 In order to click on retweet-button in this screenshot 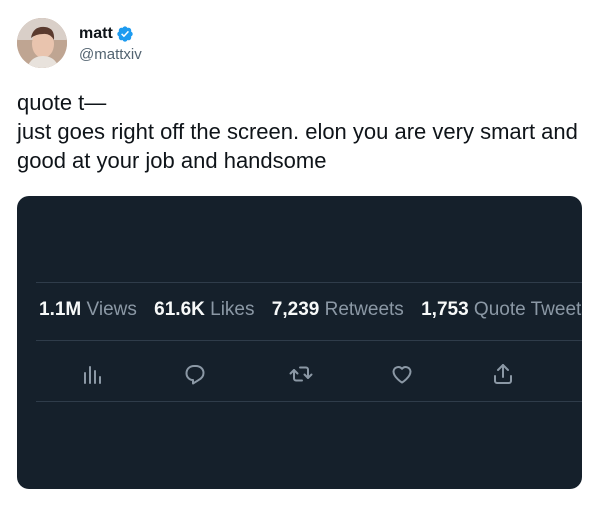, I will do `click(301, 374)`.